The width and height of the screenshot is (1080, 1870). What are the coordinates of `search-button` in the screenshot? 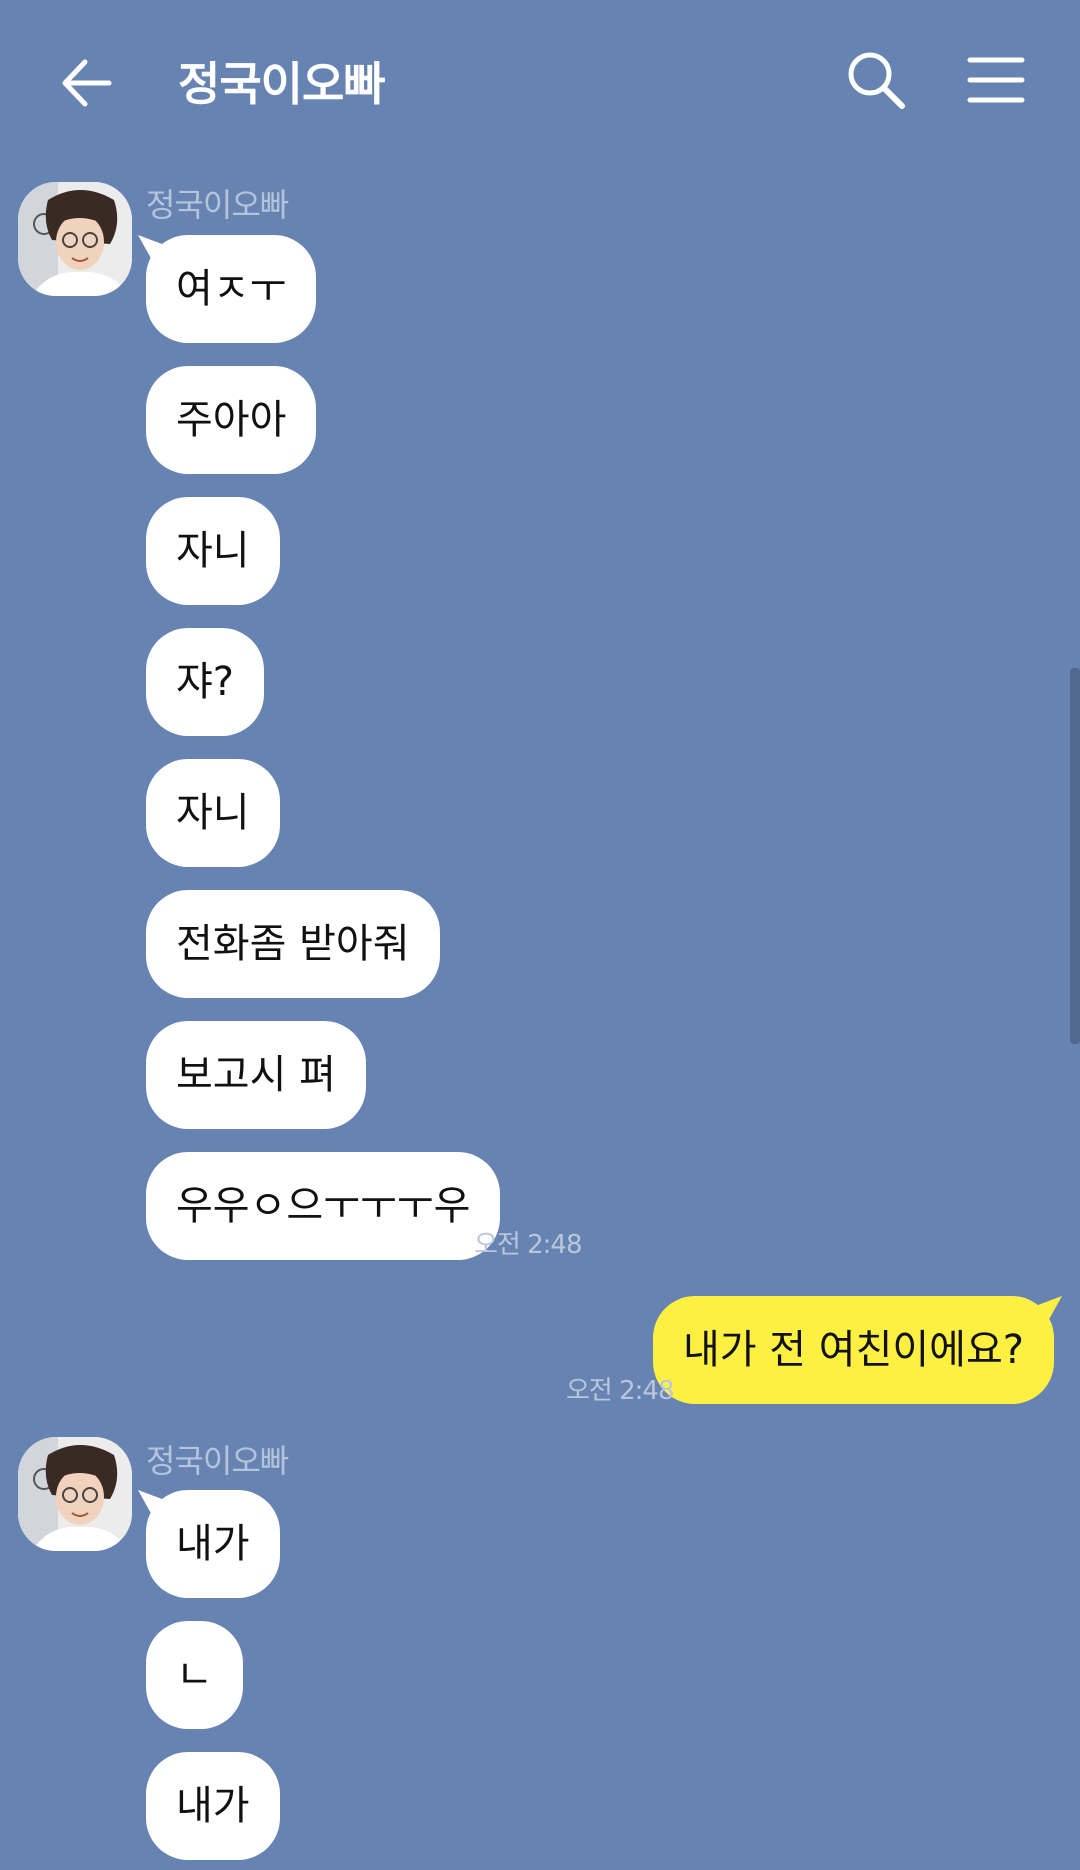 It's located at (876, 80).